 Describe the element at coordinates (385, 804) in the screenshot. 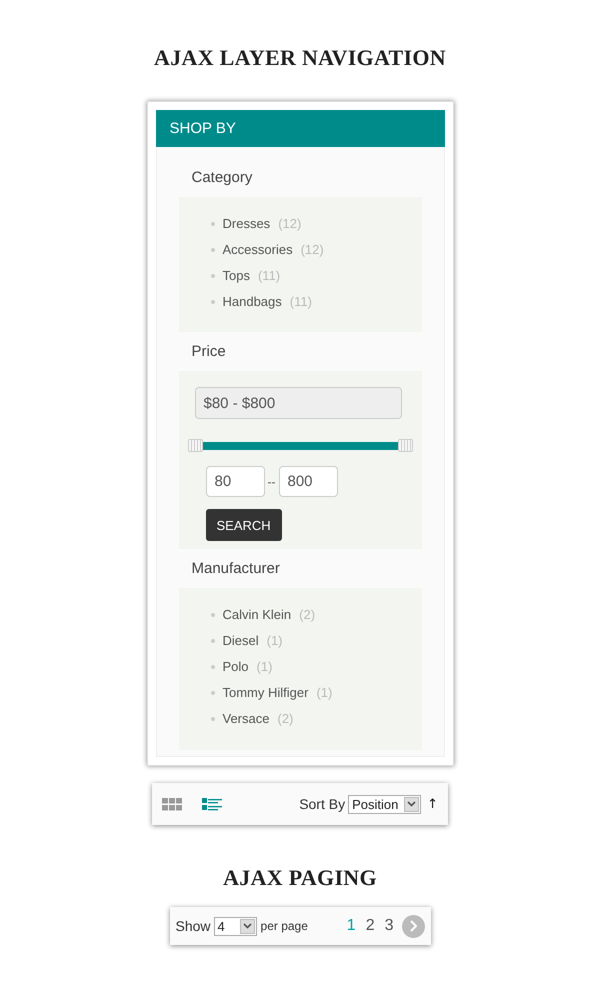

I see `sort-select: Position` at that location.